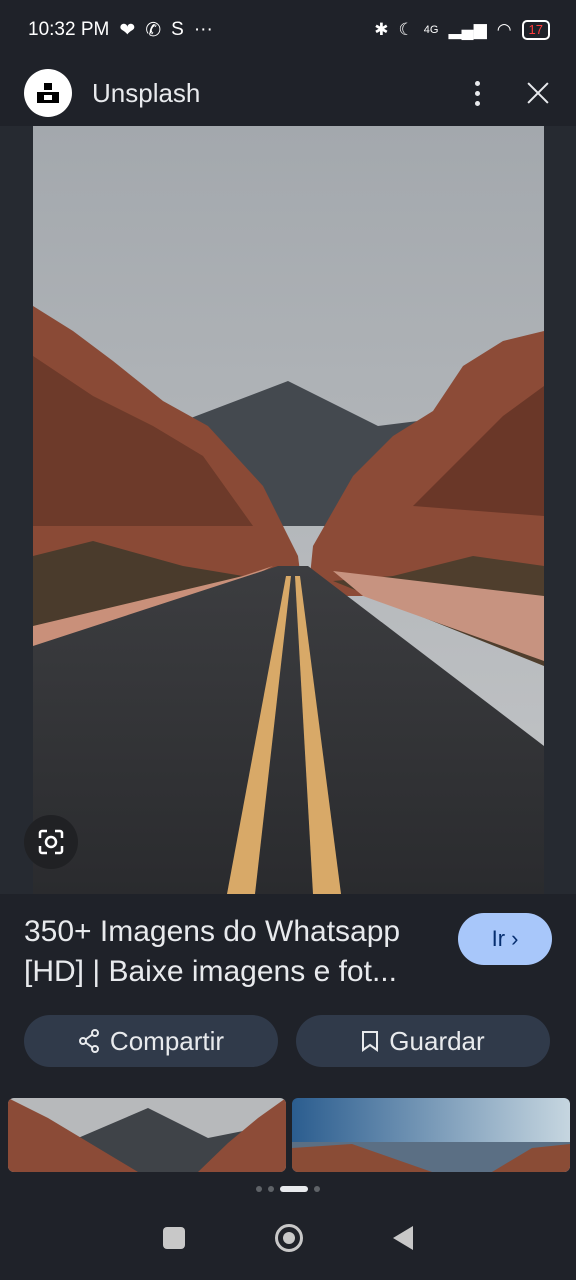 This screenshot has height=1280, width=576. I want to click on network-type: 4G, so click(431, 30).